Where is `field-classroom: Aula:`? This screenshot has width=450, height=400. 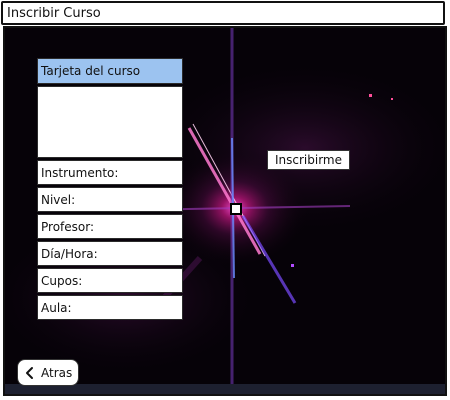
field-classroom: Aula: is located at coordinates (110, 307).